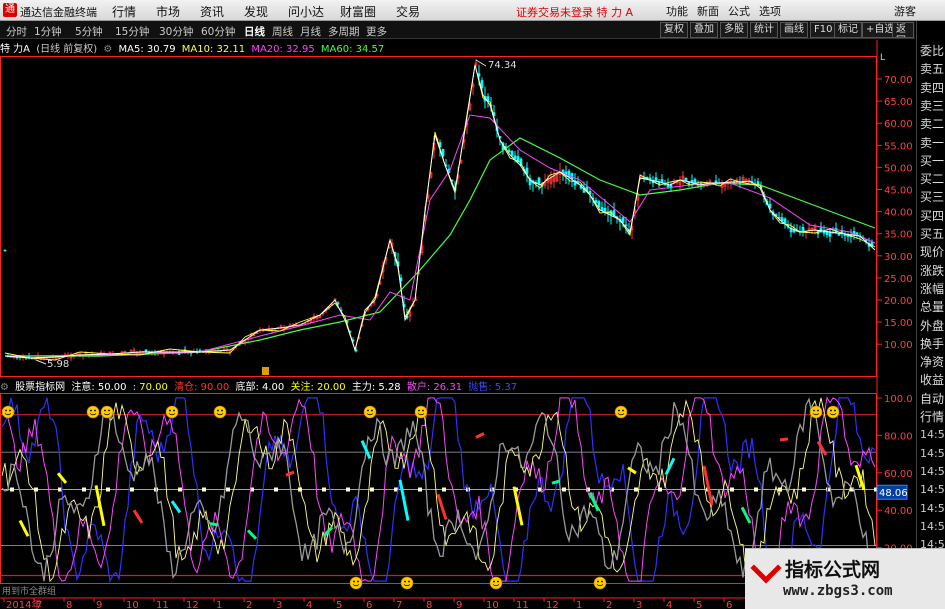  What do you see at coordinates (932, 417) in the screenshot?
I see `side-item: 行情` at bounding box center [932, 417].